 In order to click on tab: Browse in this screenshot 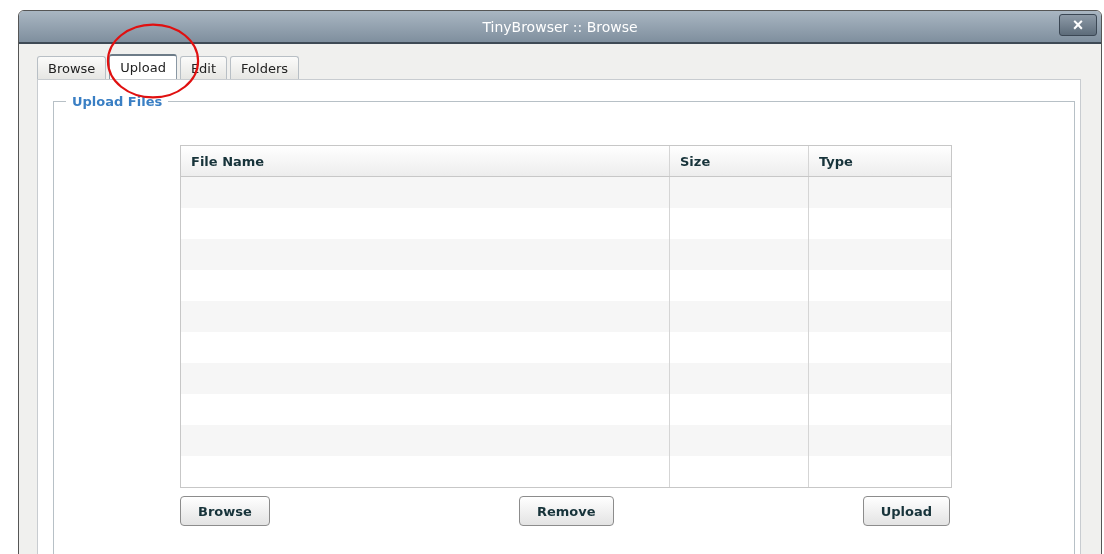, I will do `click(72, 67)`.